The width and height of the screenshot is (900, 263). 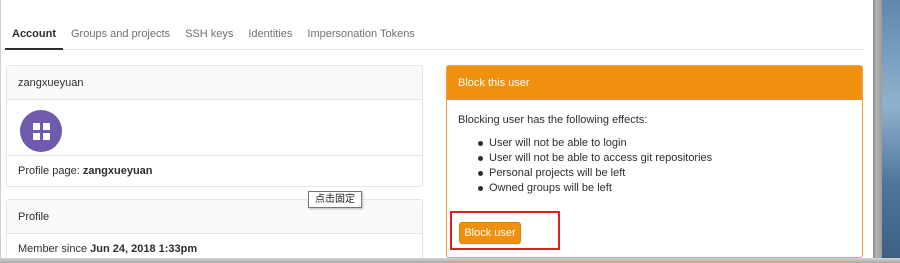 What do you see at coordinates (877, 131) in the screenshot?
I see `window-scrollbar` at bounding box center [877, 131].